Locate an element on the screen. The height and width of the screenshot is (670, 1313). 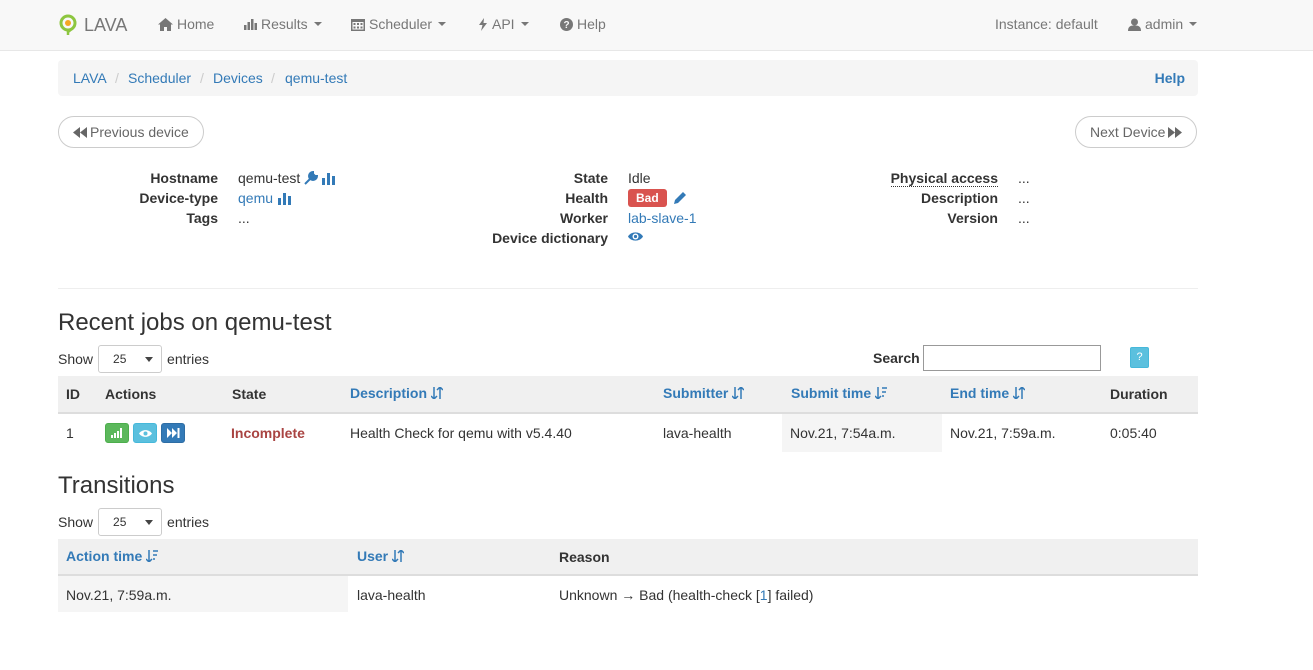
jobs-length-control: Show 25 entries is located at coordinates (133, 359).